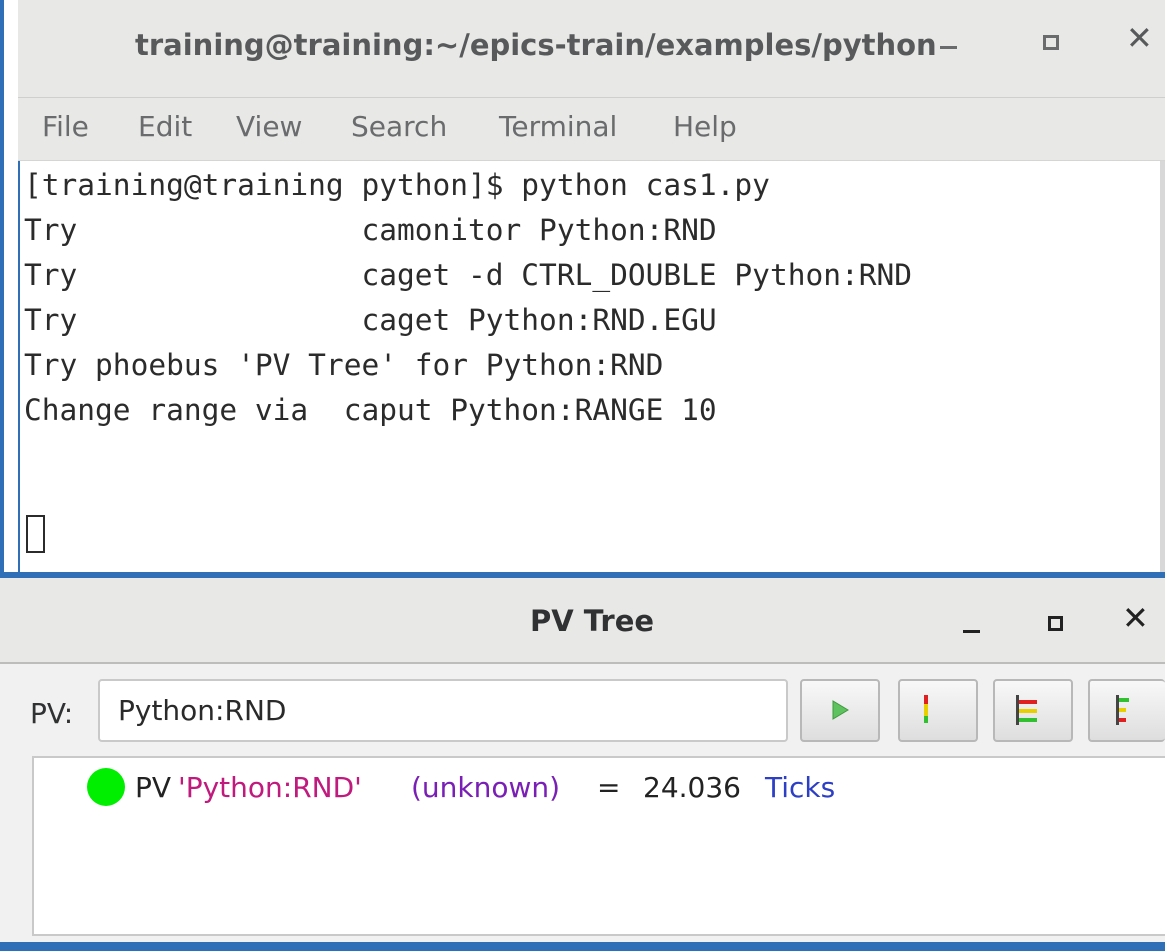 Image resolution: width=1165 pixels, height=951 pixels. What do you see at coordinates (106, 787) in the screenshot?
I see `status-ok-icon` at bounding box center [106, 787].